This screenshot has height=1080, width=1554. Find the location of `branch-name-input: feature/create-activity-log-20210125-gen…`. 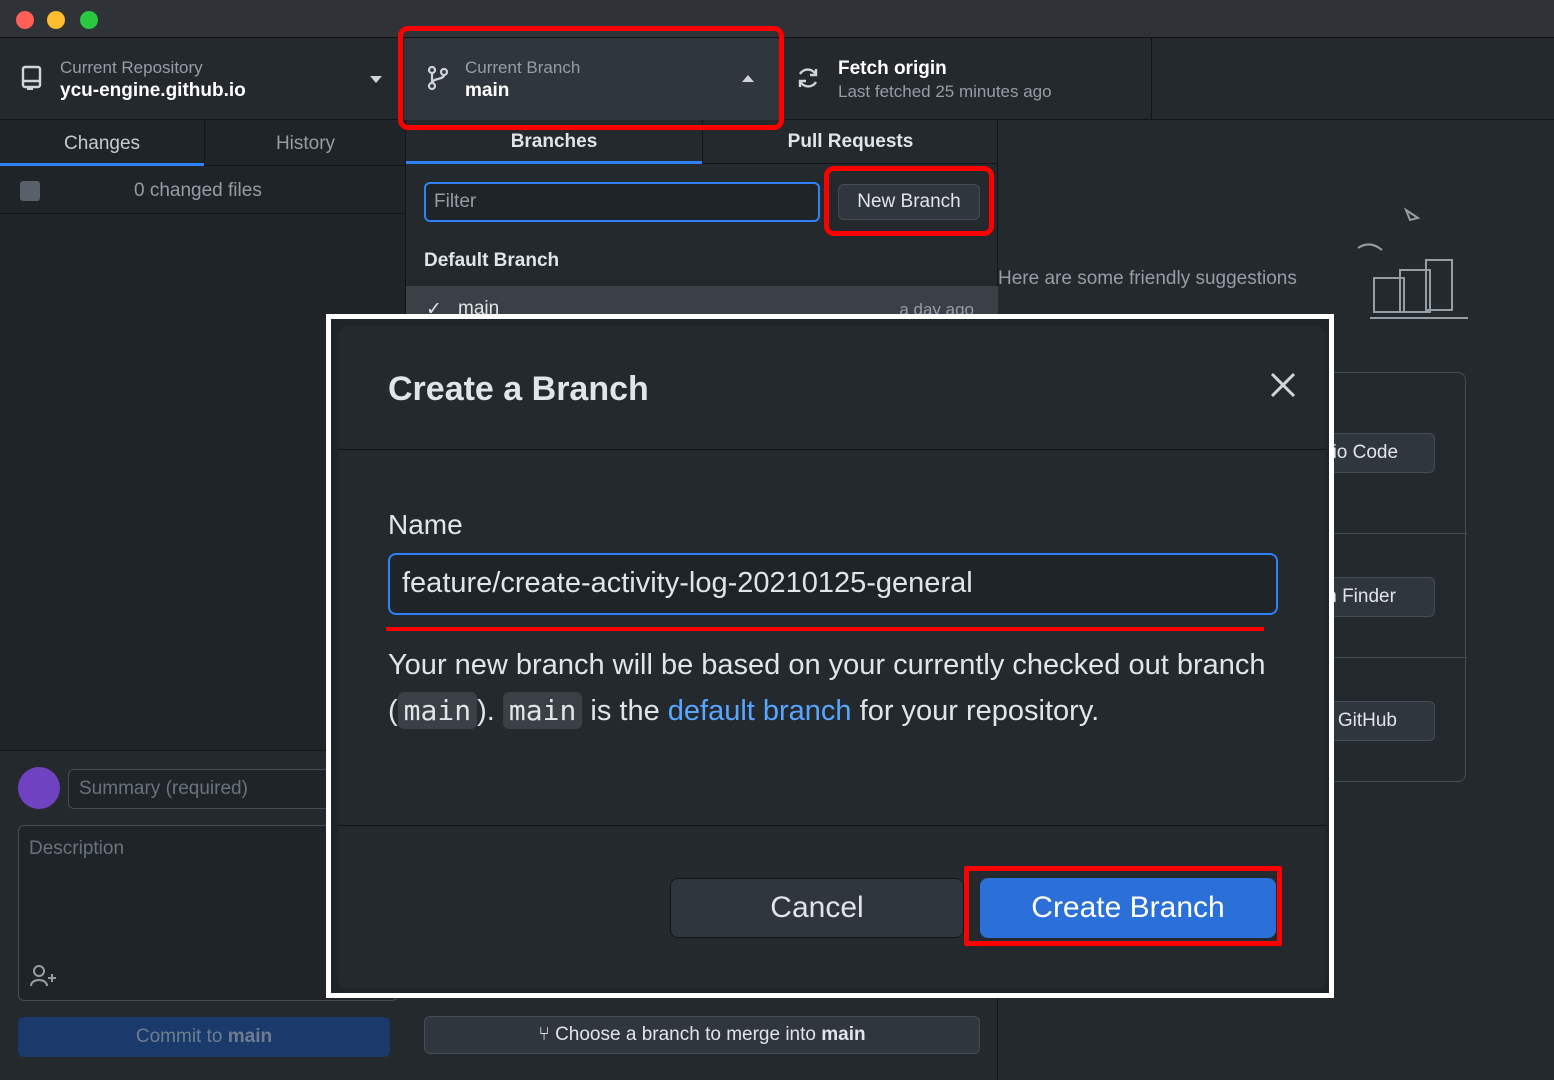

branch-name-input: feature/create-activity-log-20210125-gen… is located at coordinates (833, 584).